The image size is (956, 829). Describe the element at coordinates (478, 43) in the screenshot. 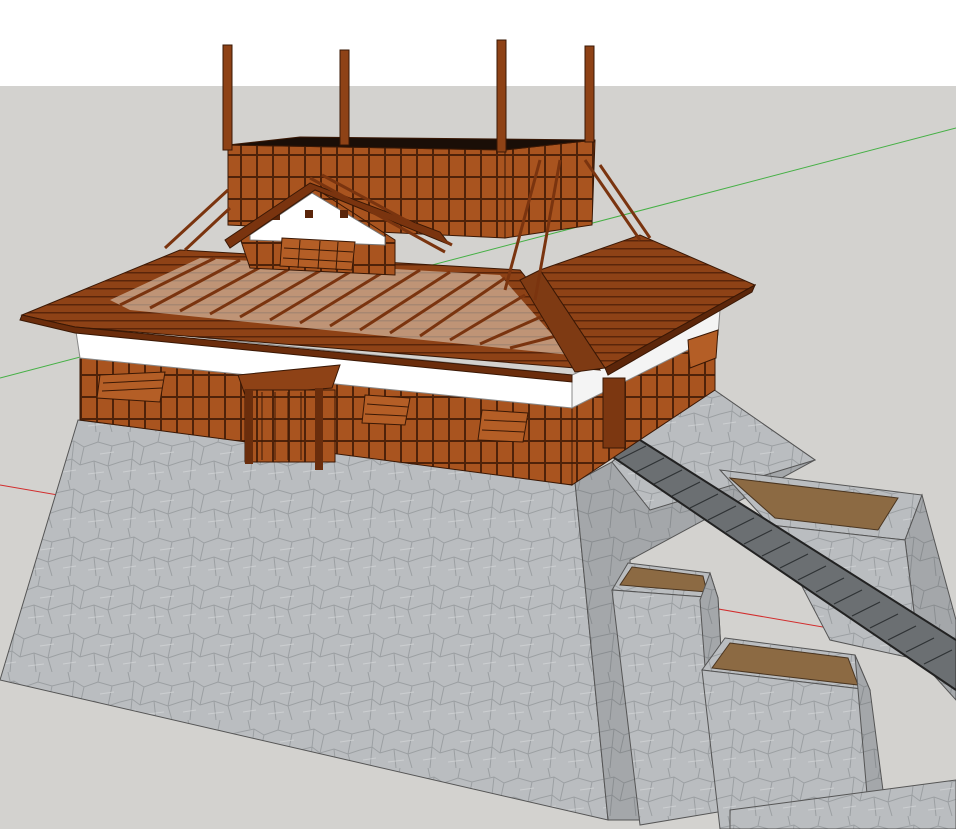

I see `sky` at that location.